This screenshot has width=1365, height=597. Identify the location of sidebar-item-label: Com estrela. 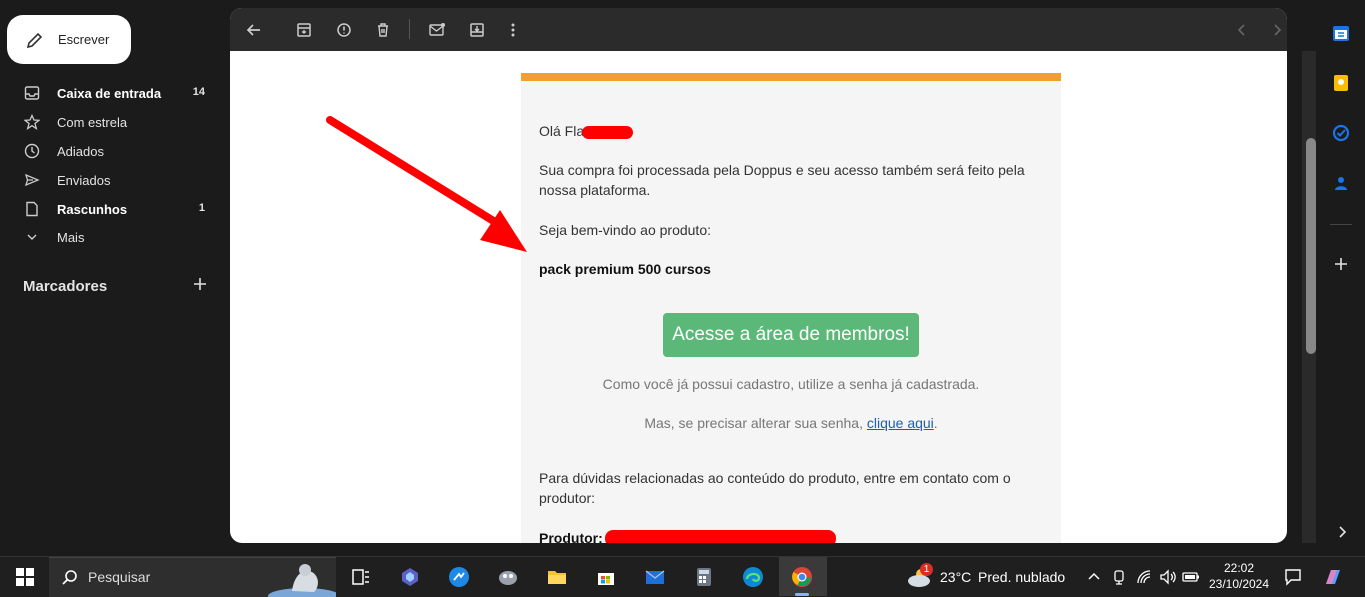
(92, 122).